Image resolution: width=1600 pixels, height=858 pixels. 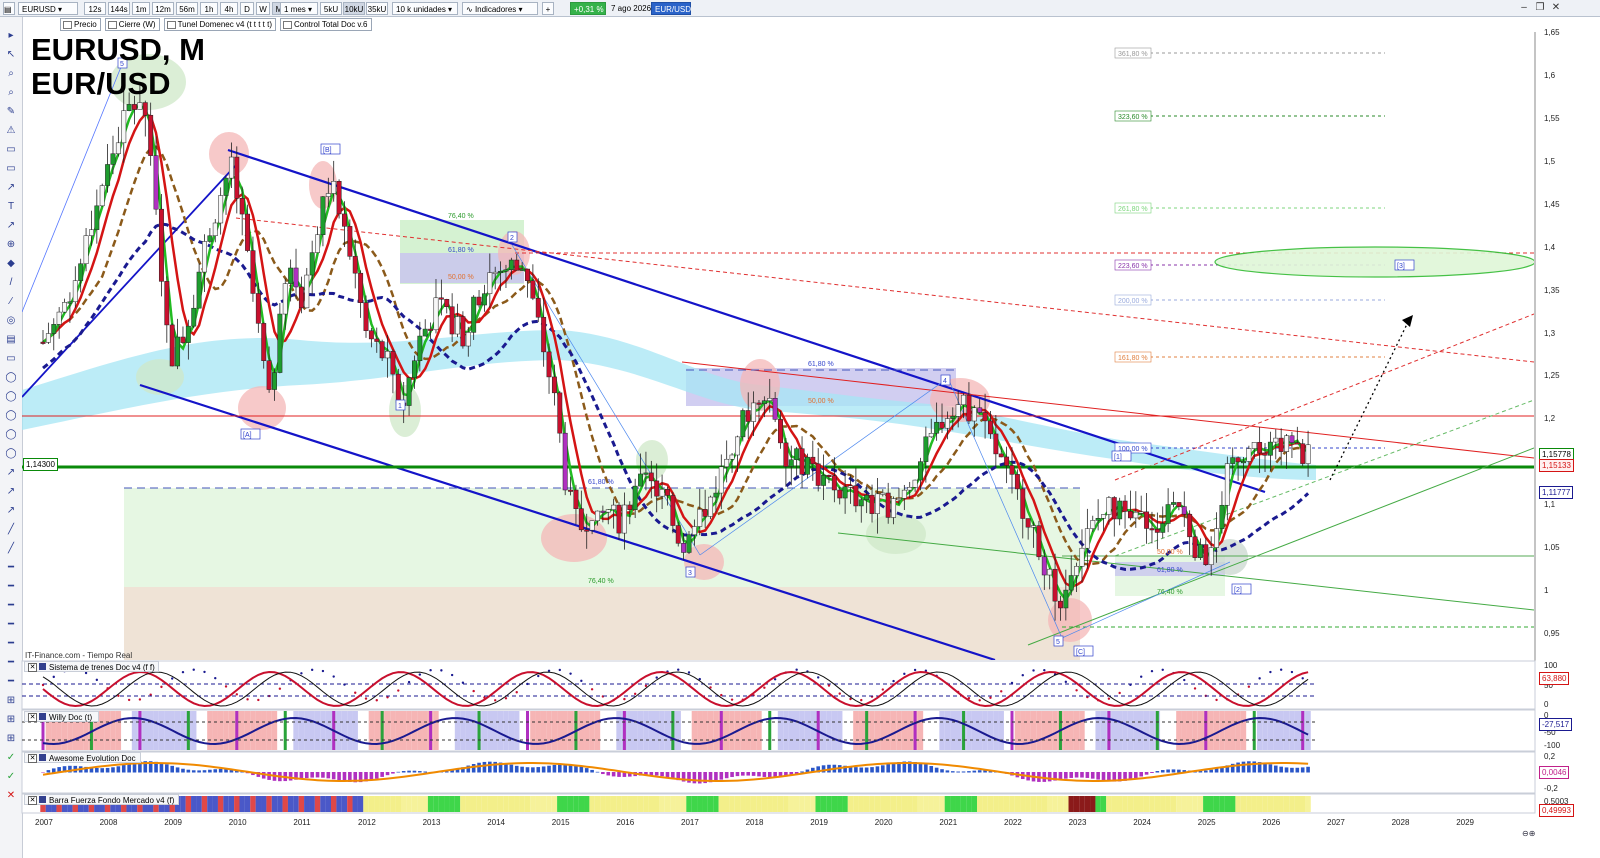 I want to click on price-tick-8: 1,25, so click(x=1552, y=376).